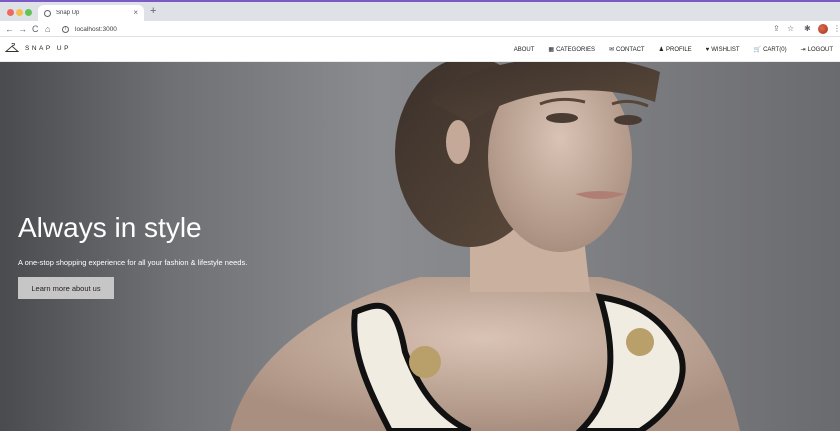 The image size is (840, 431). What do you see at coordinates (153, 11) in the screenshot?
I see `new-tab-button: +` at bounding box center [153, 11].